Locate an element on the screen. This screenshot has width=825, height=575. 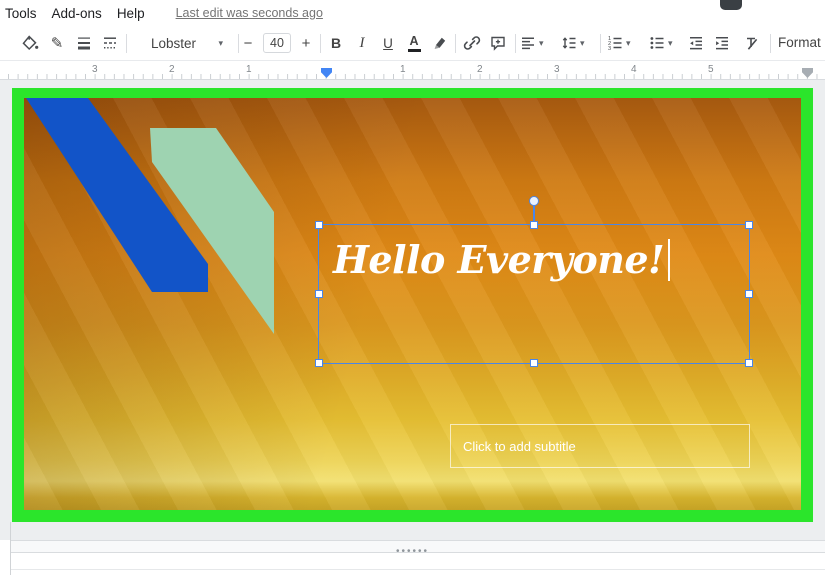
text-color-icon: A is located at coordinates (414, 43).